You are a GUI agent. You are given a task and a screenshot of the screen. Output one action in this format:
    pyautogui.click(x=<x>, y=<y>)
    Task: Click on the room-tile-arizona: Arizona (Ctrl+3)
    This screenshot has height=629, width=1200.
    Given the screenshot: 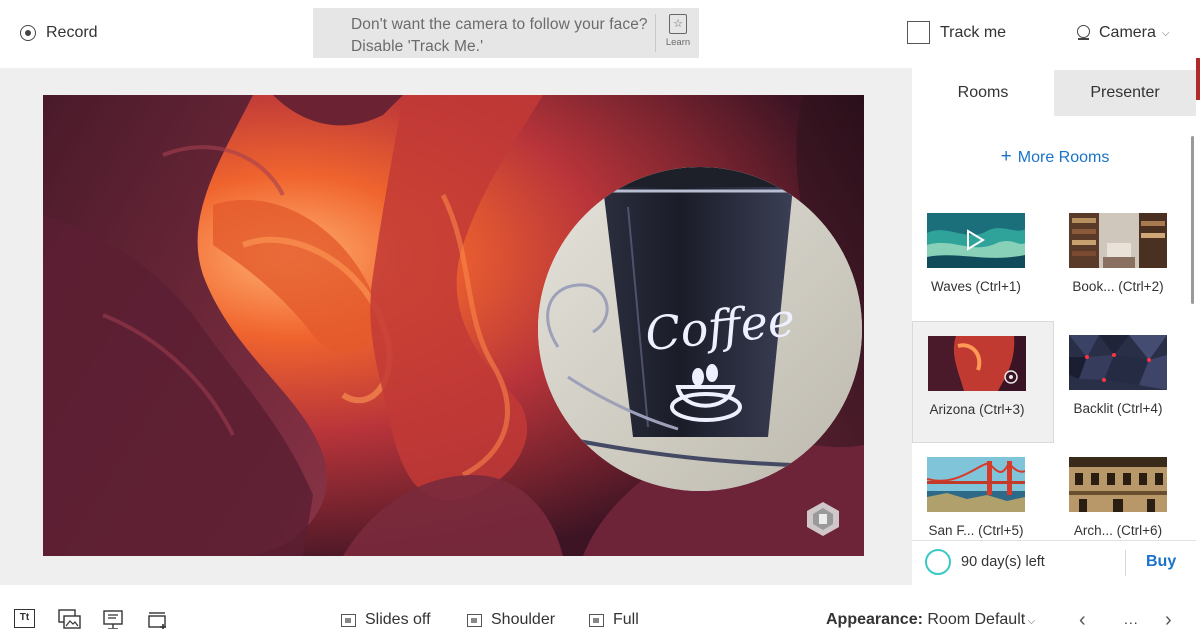 What is the action you would take?
    pyautogui.click(x=983, y=382)
    